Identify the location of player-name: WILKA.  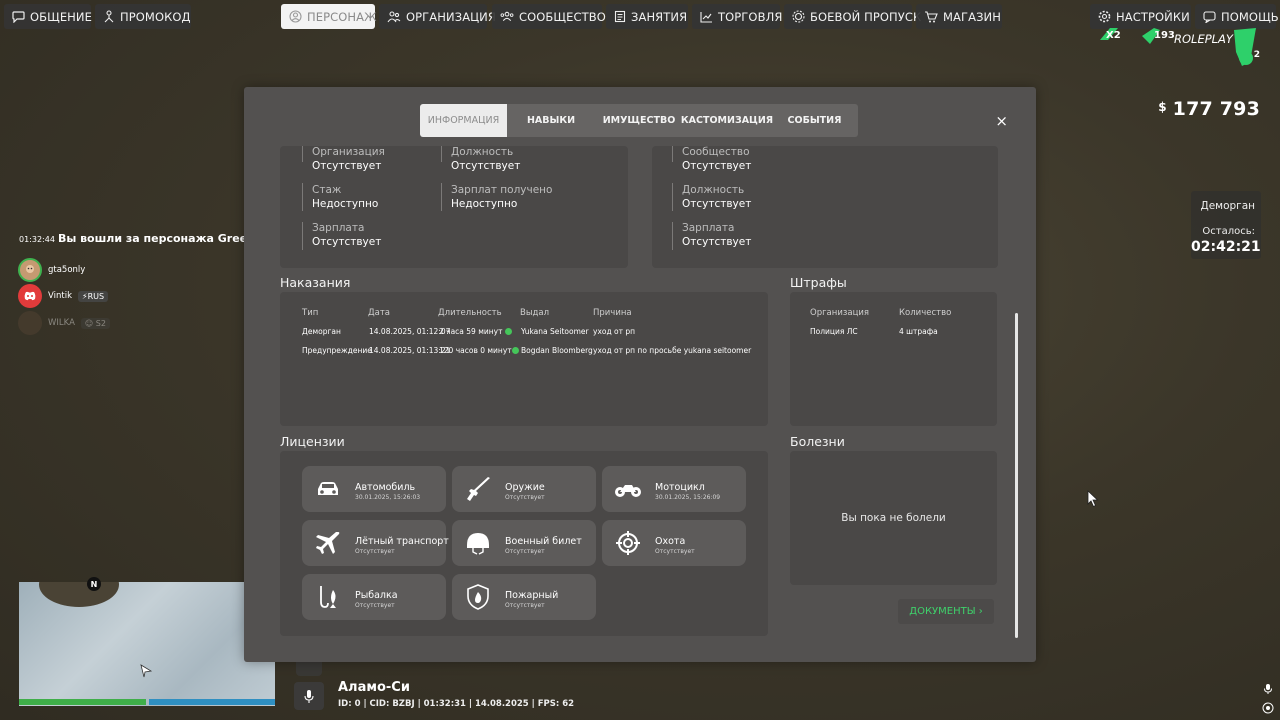
(61, 323).